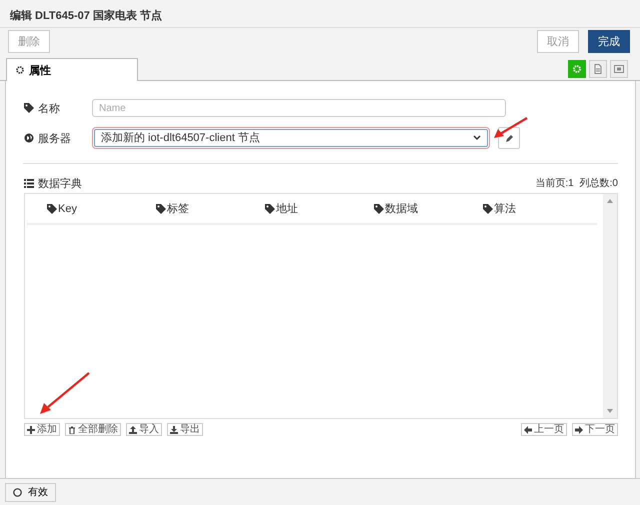  Describe the element at coordinates (93, 429) in the screenshot. I see `delete-all-button: 全部删除` at that location.